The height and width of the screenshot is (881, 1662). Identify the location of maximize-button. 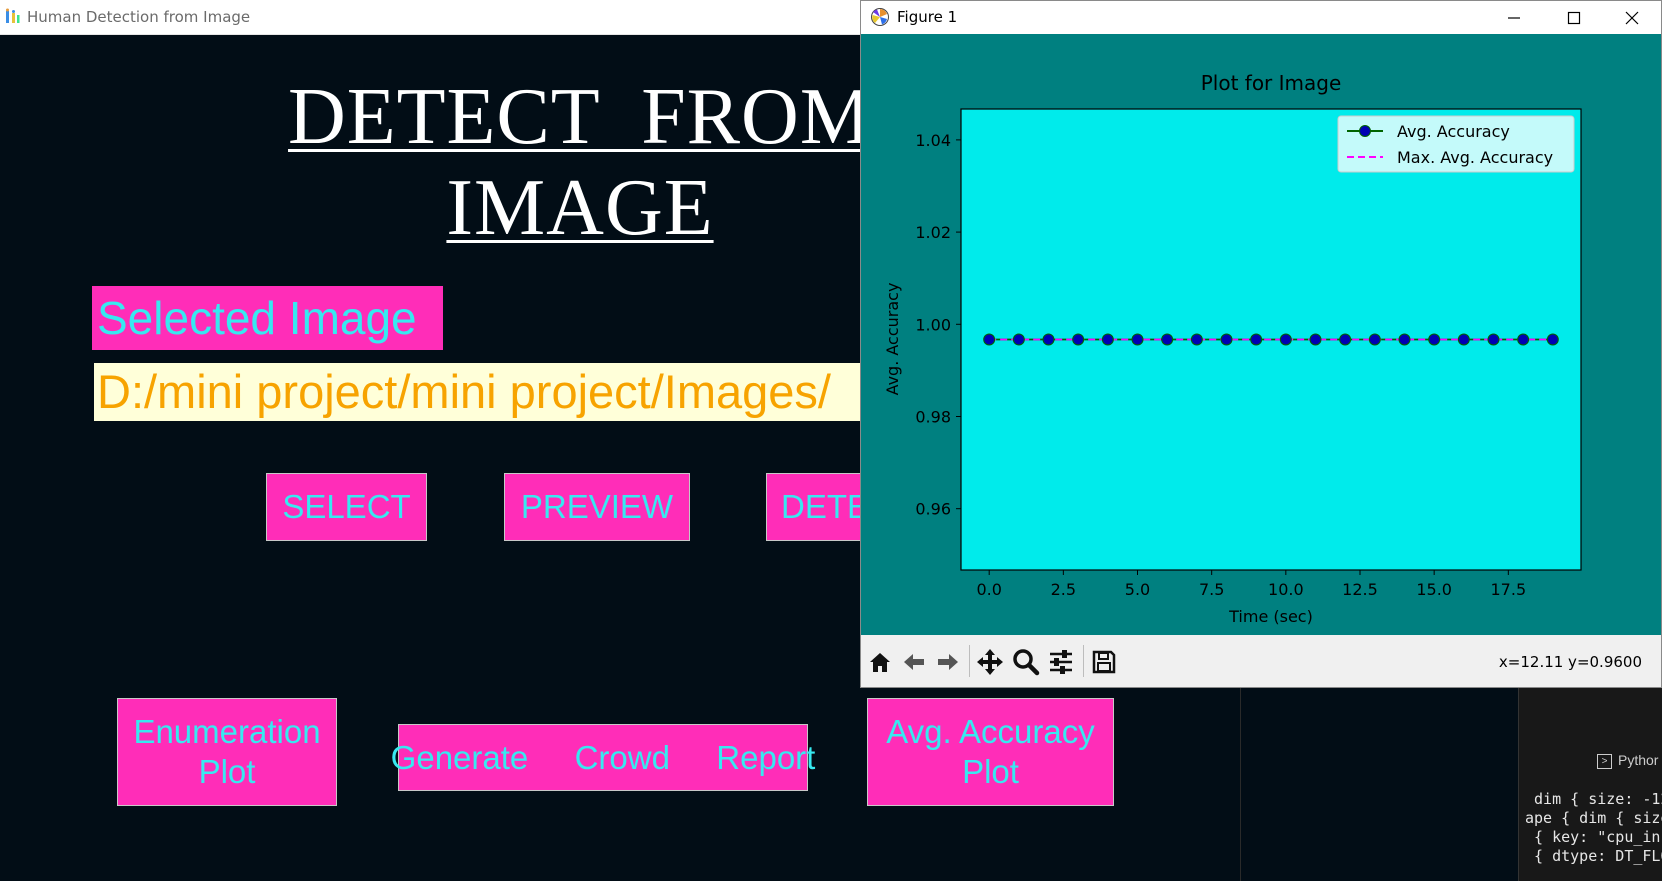
(1574, 17).